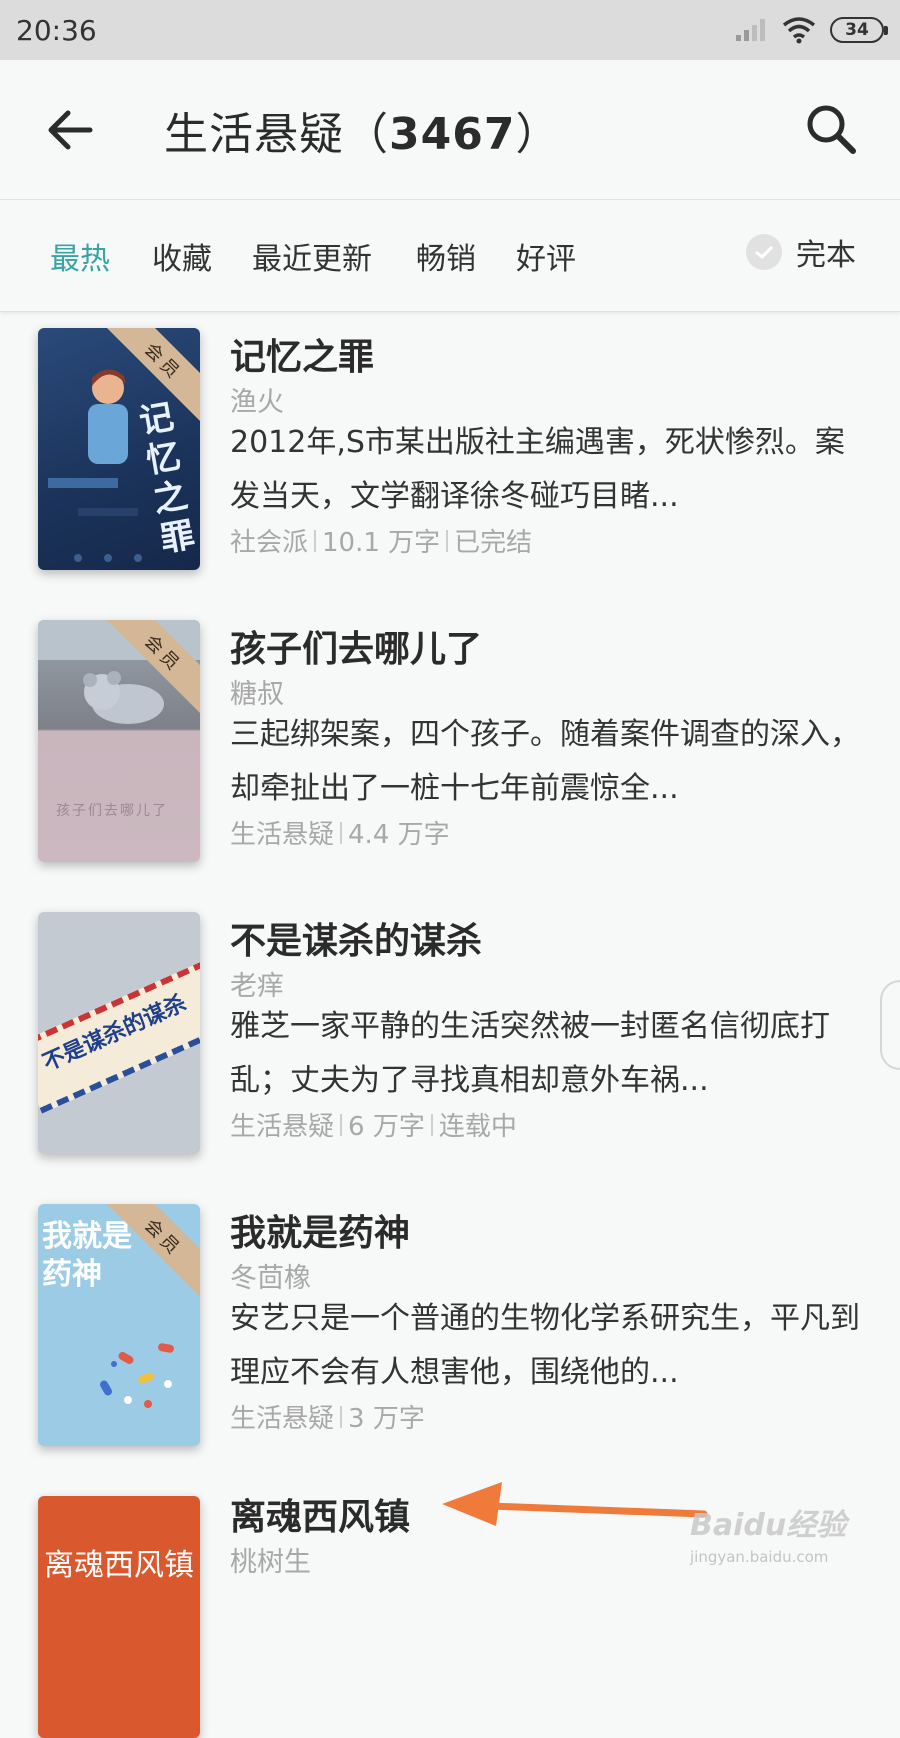 This screenshot has height=1738, width=900. I want to click on book-author: 渔火, so click(257, 402).